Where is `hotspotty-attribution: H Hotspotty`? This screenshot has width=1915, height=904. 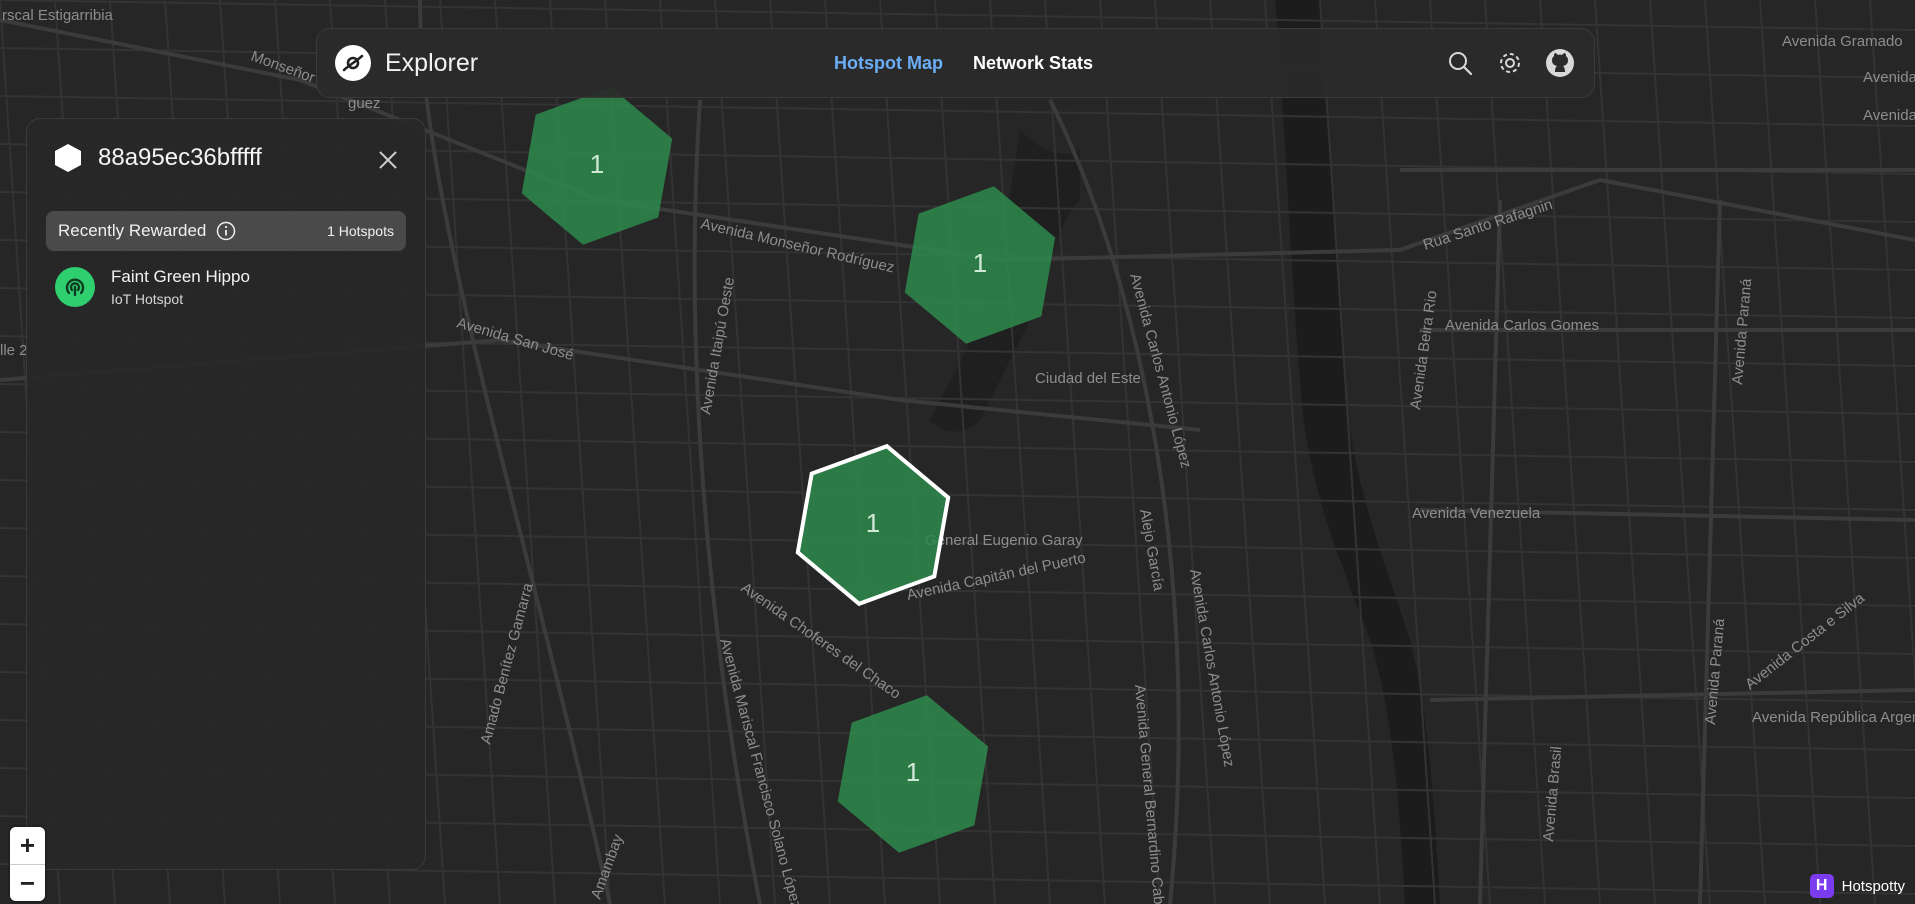 hotspotty-attribution: H Hotspotty is located at coordinates (1857, 886).